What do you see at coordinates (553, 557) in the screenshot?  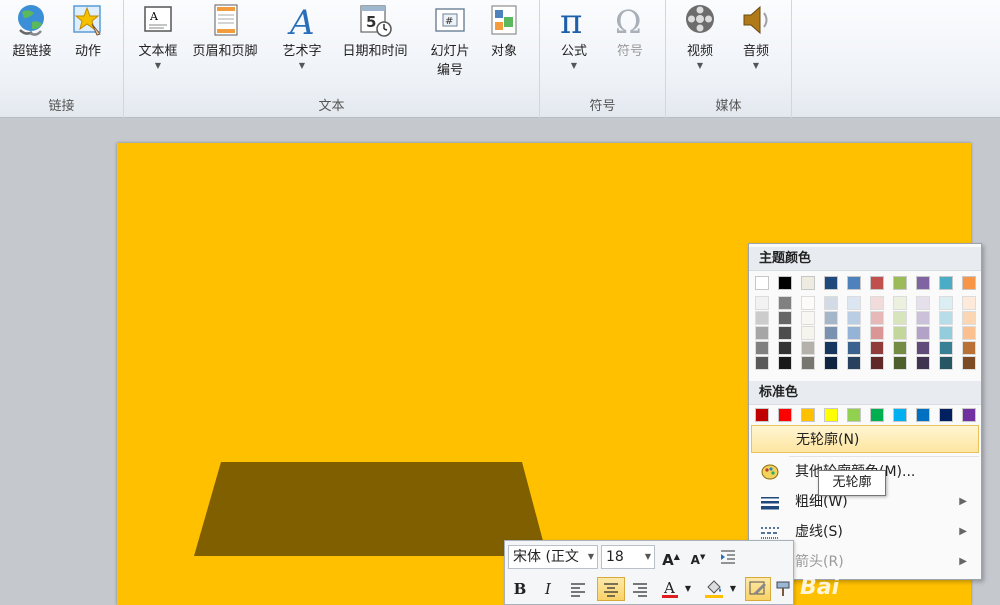 I see `font-name-select: 宋体 (正文 ▼` at bounding box center [553, 557].